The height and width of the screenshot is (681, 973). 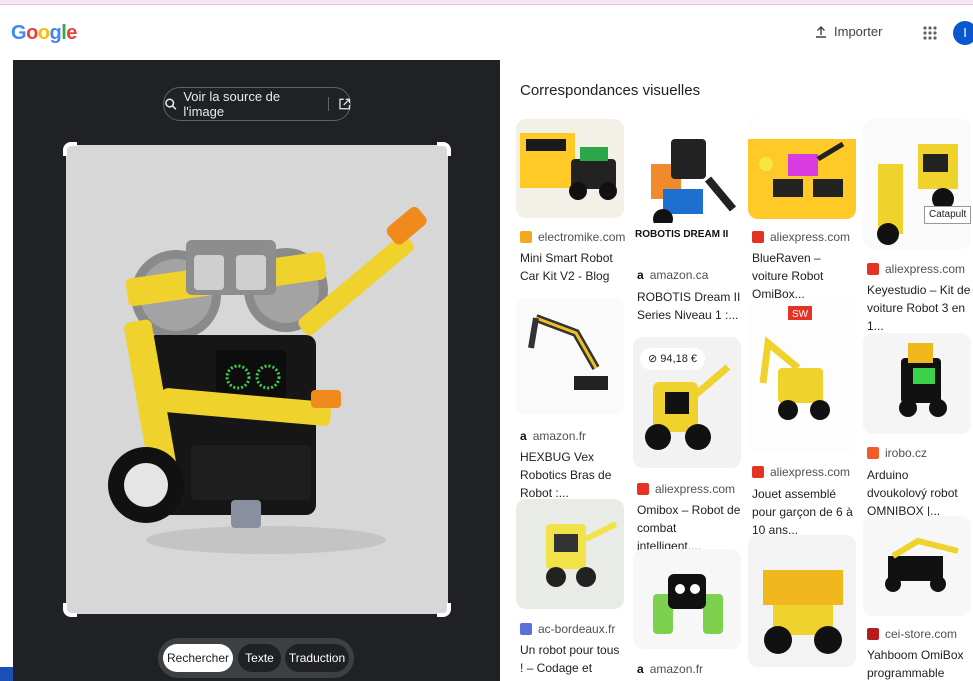 I want to click on sw-logo: SW, so click(x=800, y=314).